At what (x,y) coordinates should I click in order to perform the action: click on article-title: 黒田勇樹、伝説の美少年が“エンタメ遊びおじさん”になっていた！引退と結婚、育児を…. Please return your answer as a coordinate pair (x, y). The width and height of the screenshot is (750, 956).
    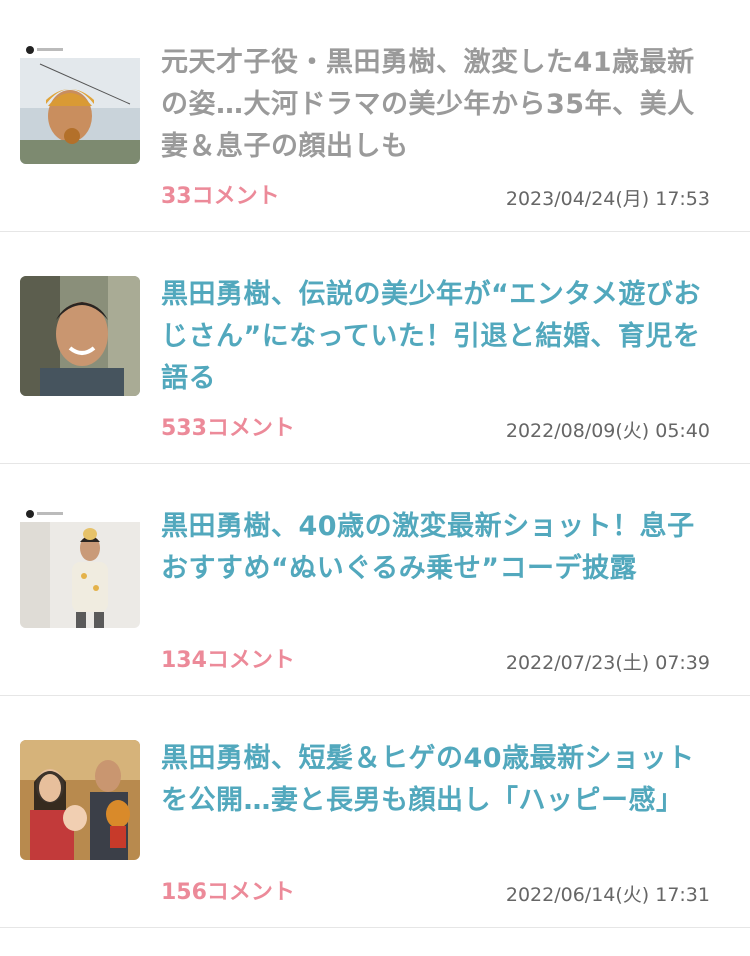
    Looking at the image, I should click on (441, 337).